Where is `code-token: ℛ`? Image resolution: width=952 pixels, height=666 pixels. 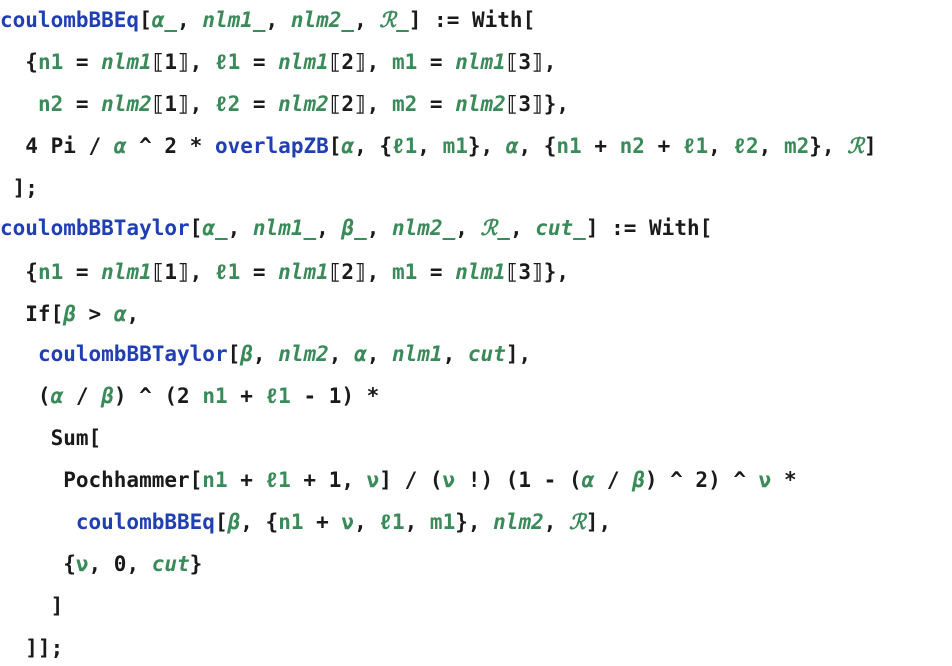
code-token: ℛ is located at coordinates (855, 146).